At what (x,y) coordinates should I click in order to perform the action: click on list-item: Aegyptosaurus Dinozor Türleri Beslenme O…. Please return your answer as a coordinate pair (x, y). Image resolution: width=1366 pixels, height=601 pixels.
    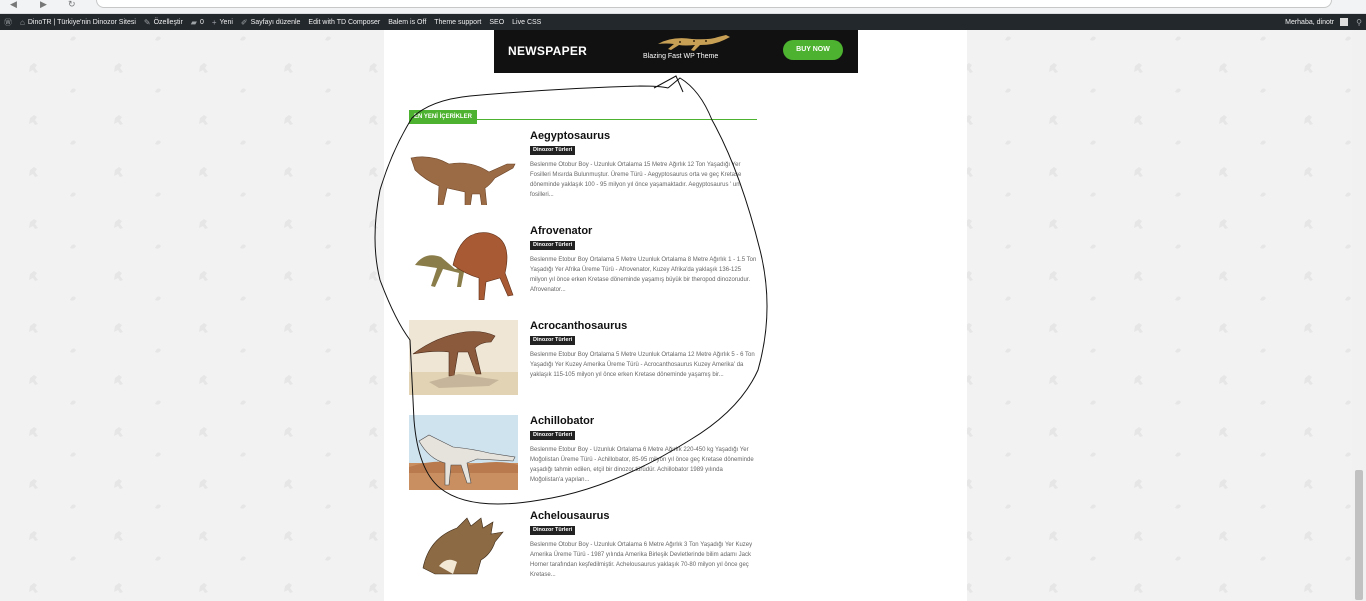
    Looking at the image, I should click on (583, 169).